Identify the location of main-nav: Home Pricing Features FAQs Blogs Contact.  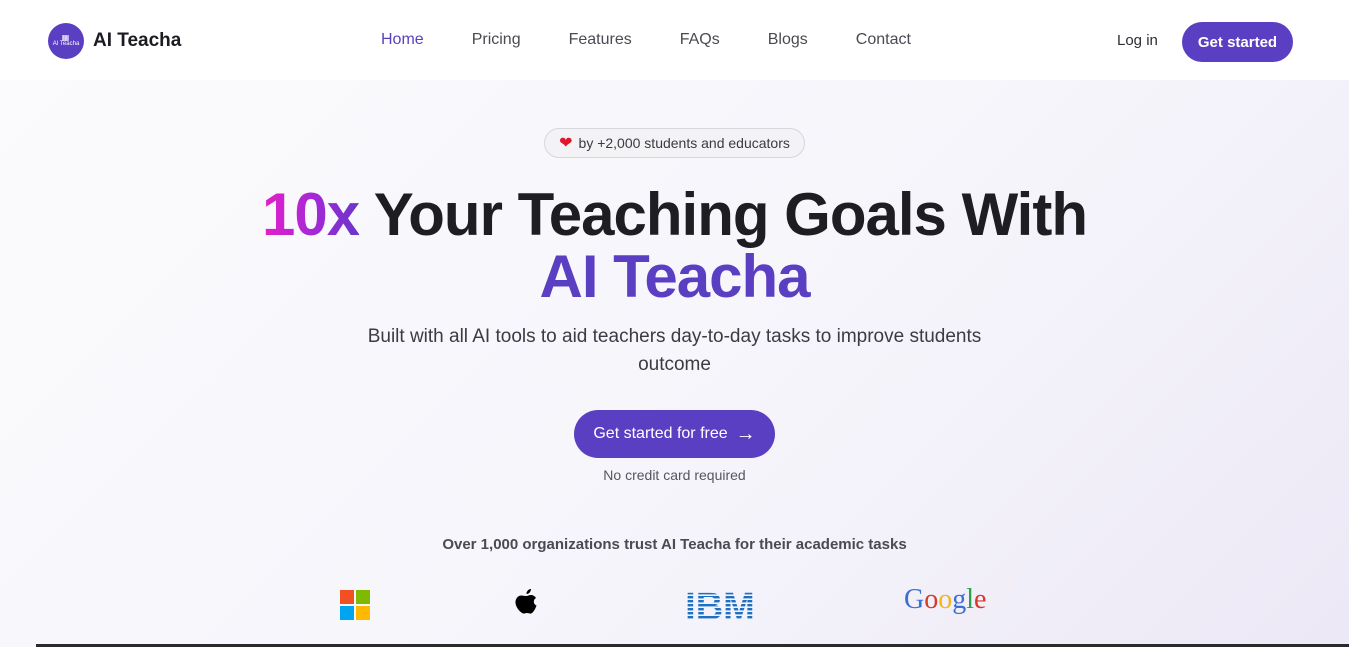
(670, 40).